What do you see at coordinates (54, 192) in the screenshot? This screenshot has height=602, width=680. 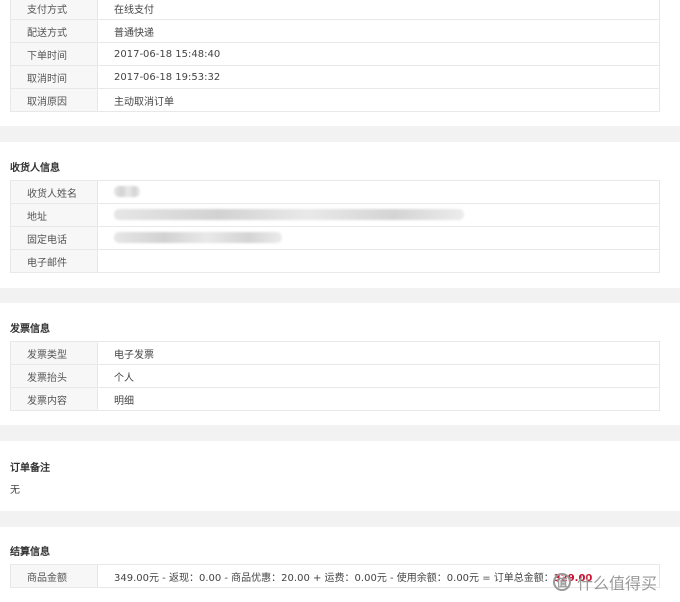 I see `consignee-name-label: 收货人姓名` at bounding box center [54, 192].